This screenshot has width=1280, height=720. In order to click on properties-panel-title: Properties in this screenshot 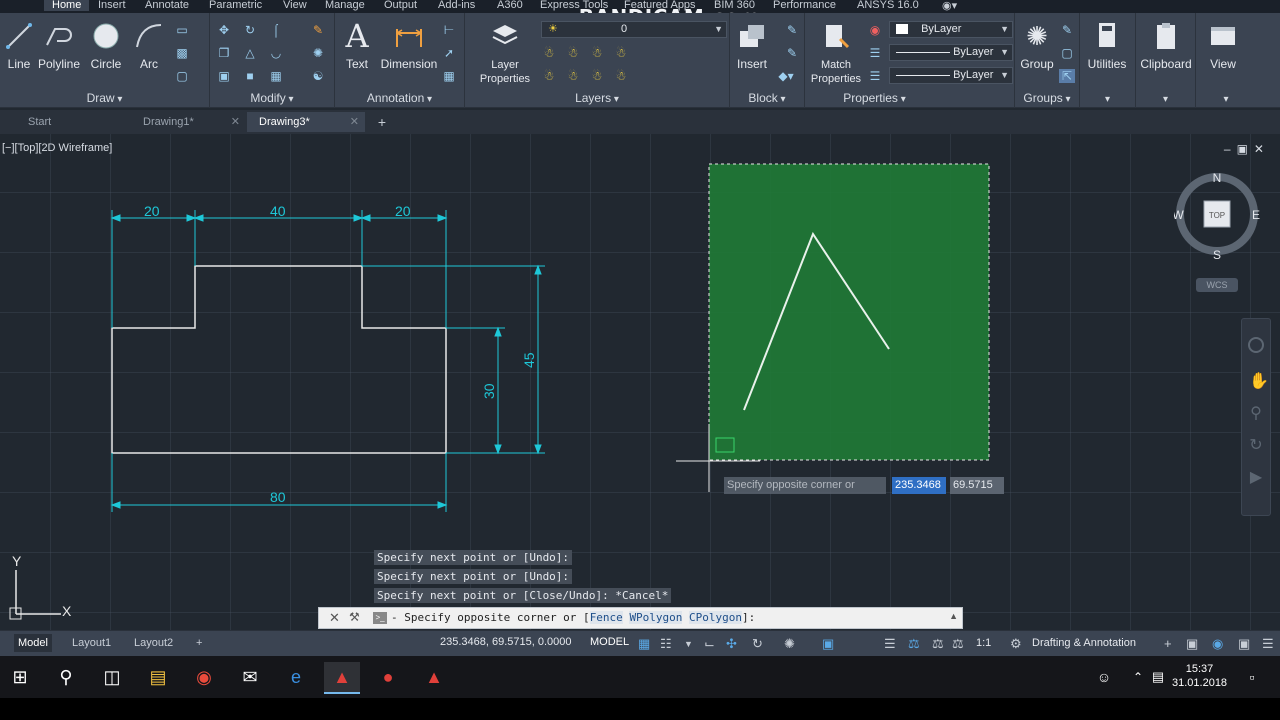, I will do `click(874, 98)`.